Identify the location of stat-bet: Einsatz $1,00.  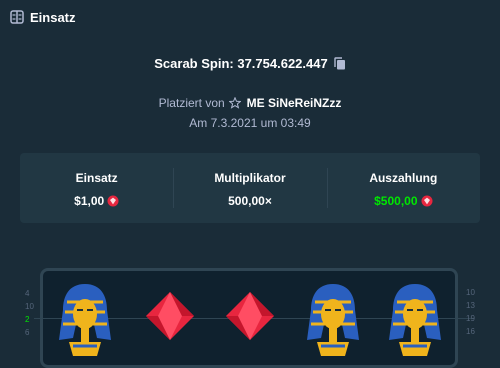
(96, 188).